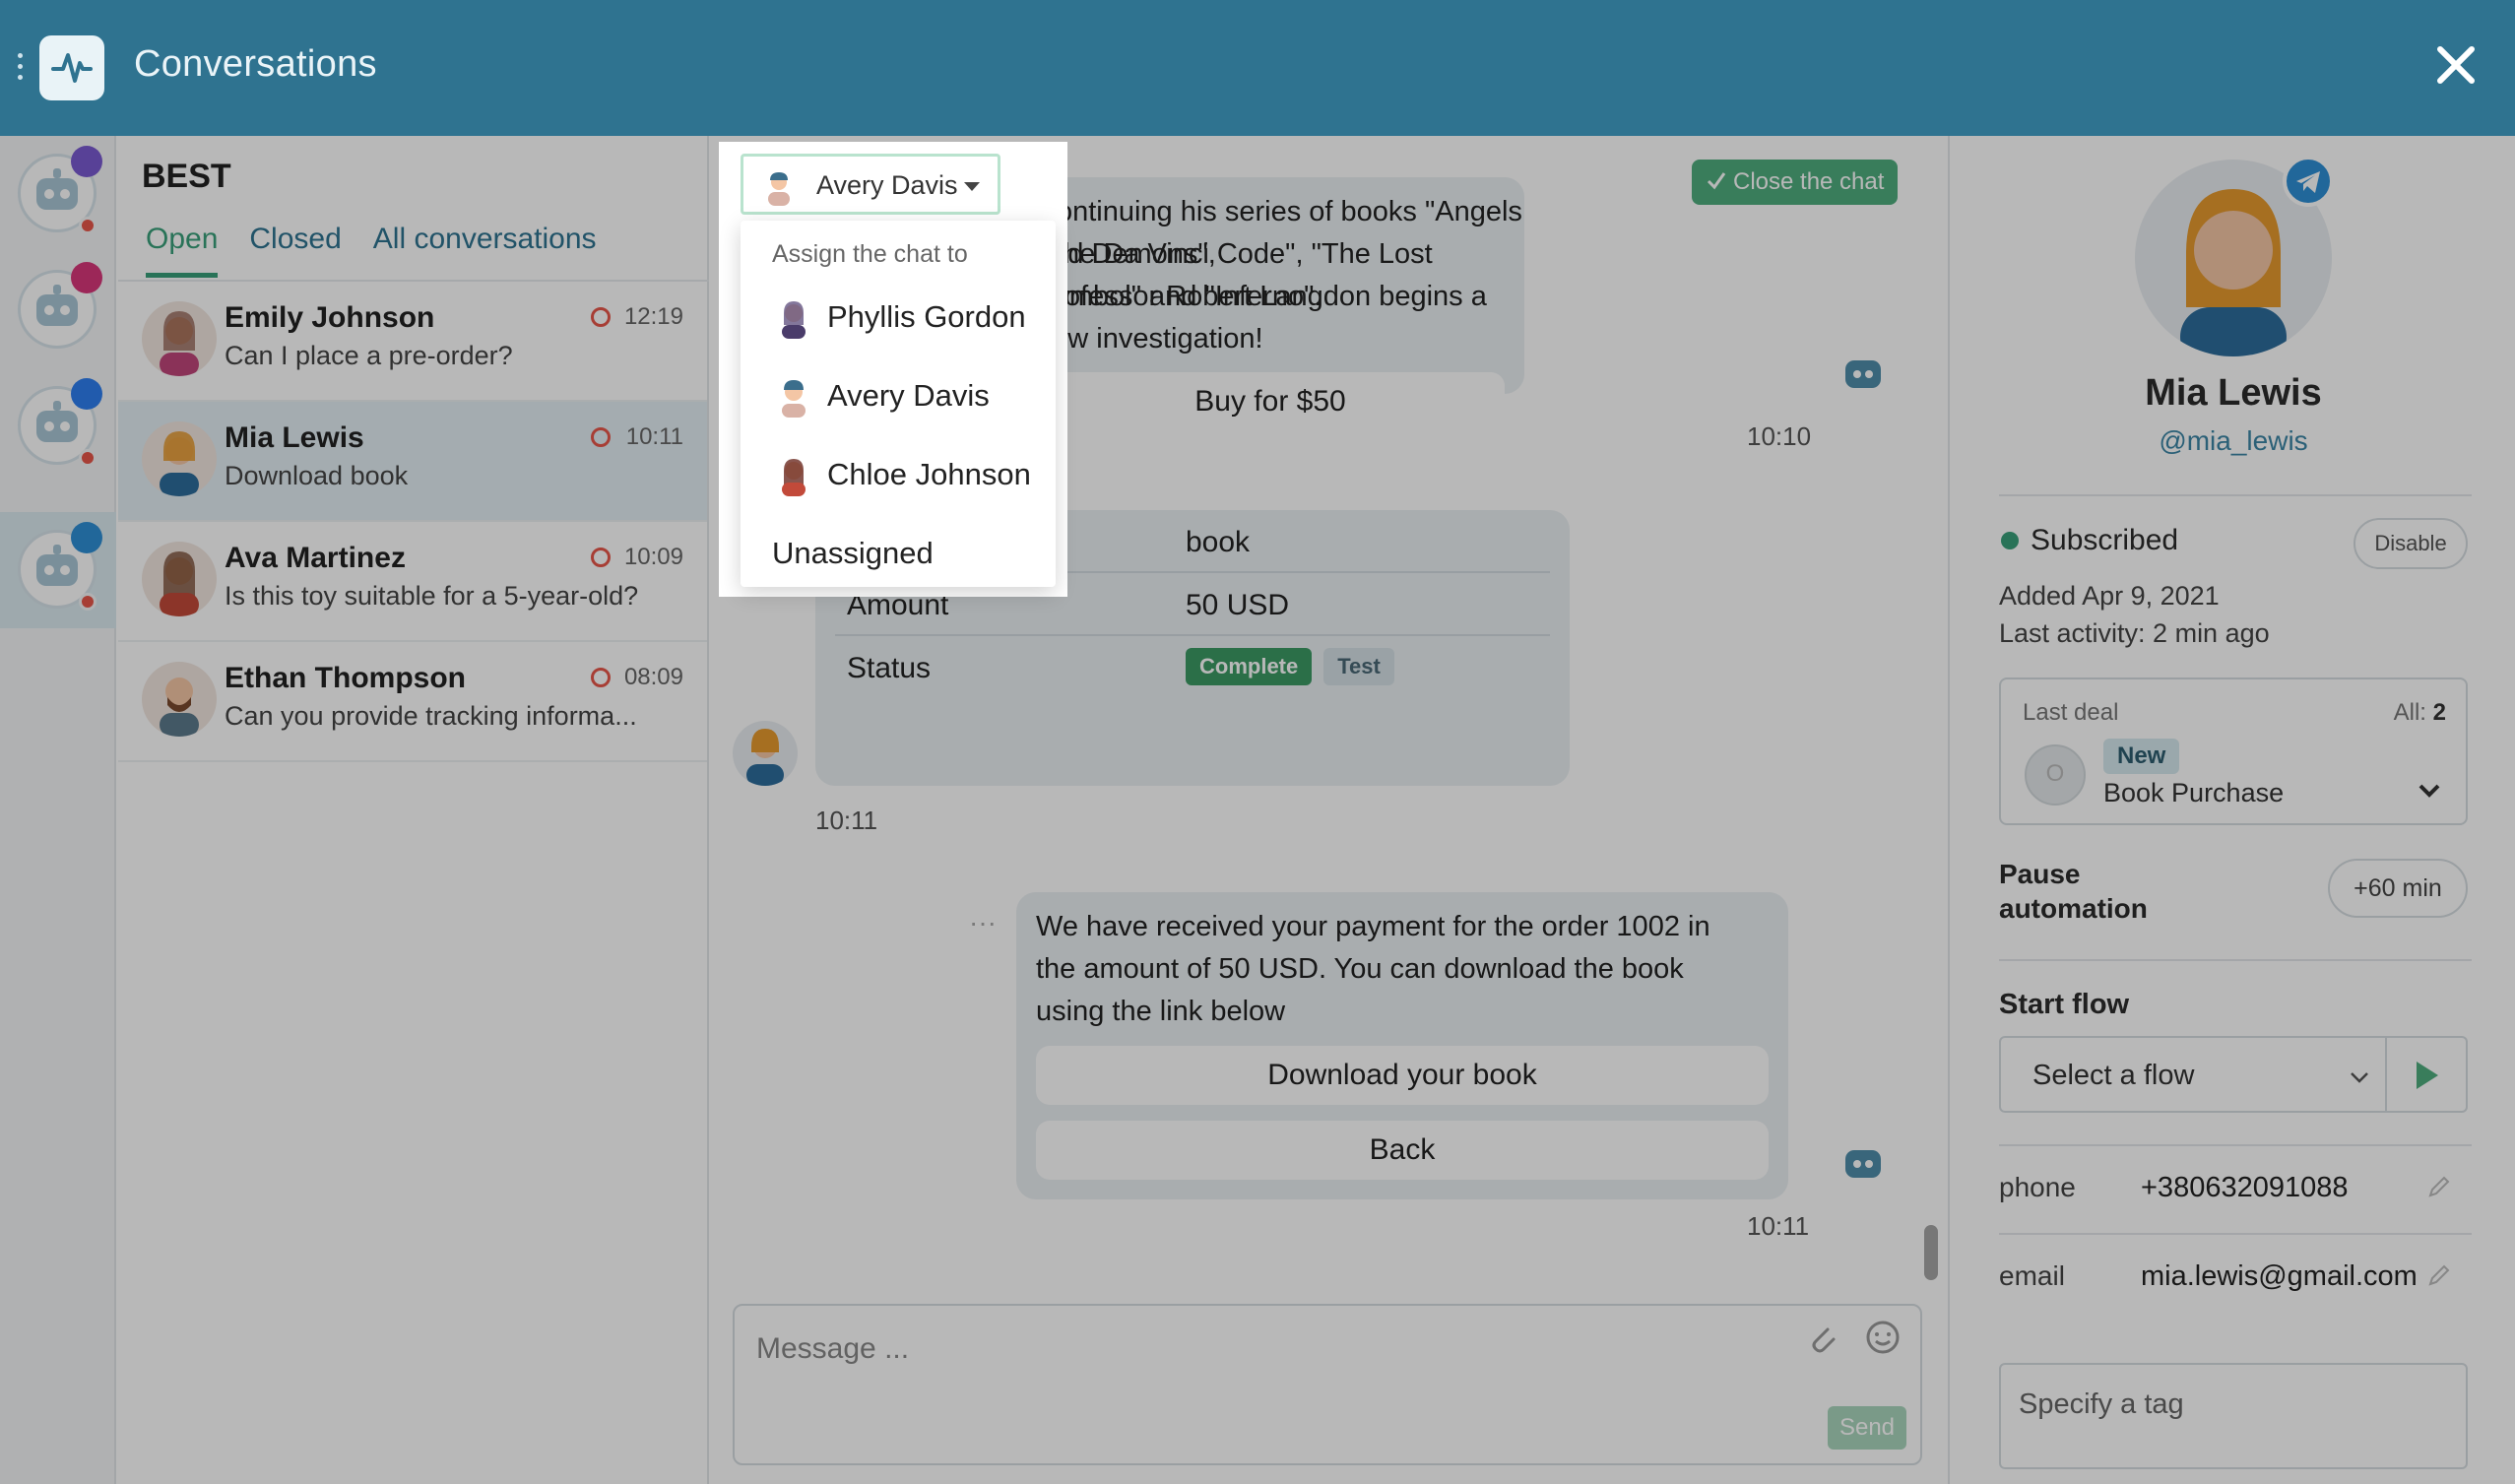  I want to click on message-composer: Send, so click(1327, 1384).